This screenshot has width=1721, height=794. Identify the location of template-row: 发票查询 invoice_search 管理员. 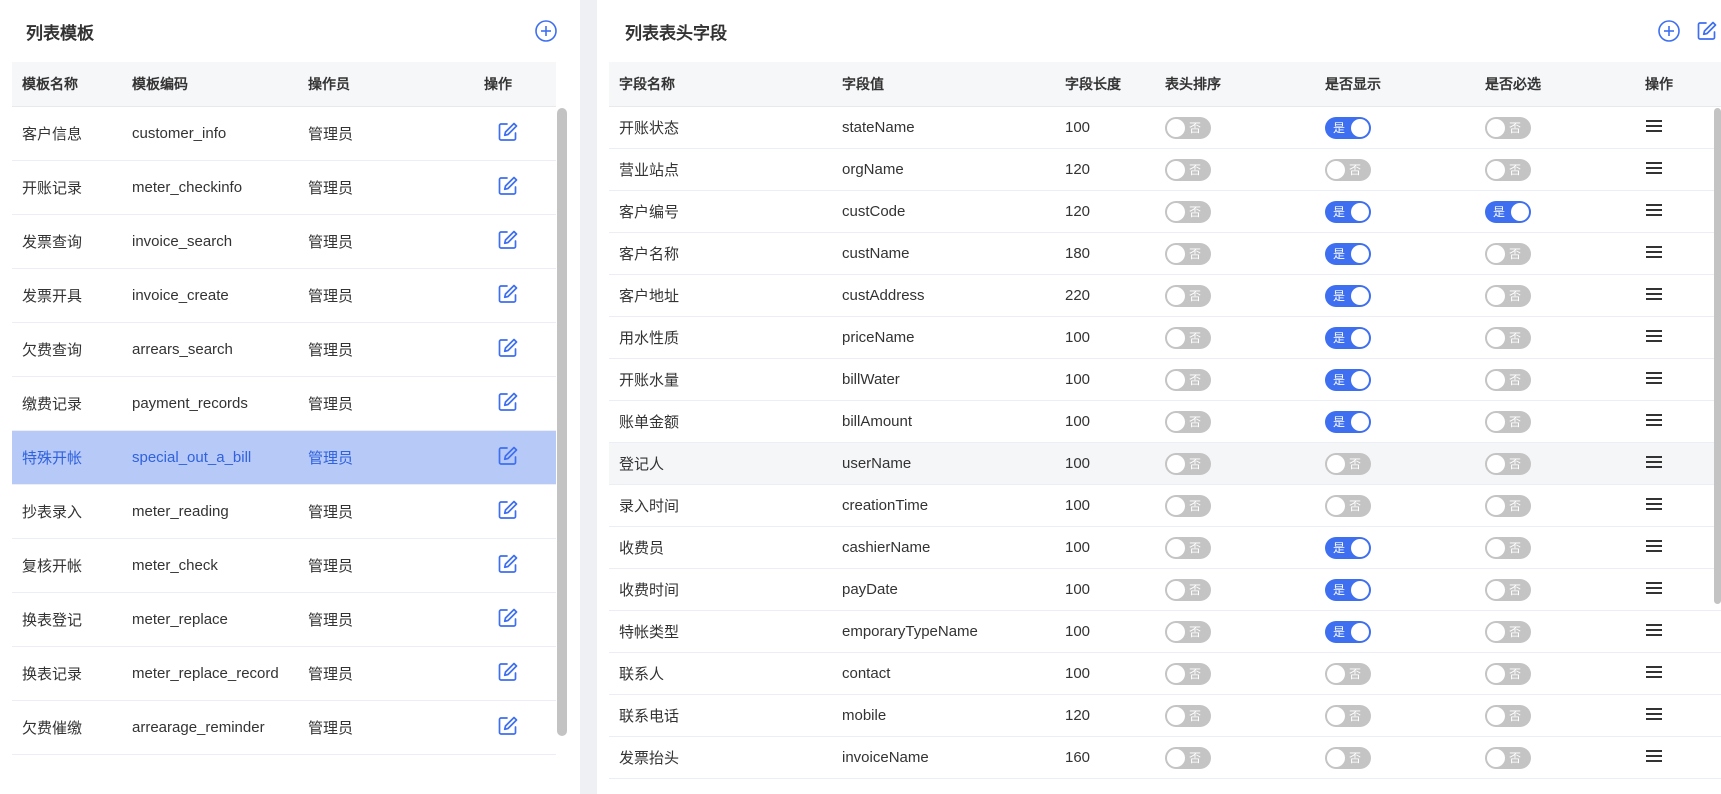
(284, 242).